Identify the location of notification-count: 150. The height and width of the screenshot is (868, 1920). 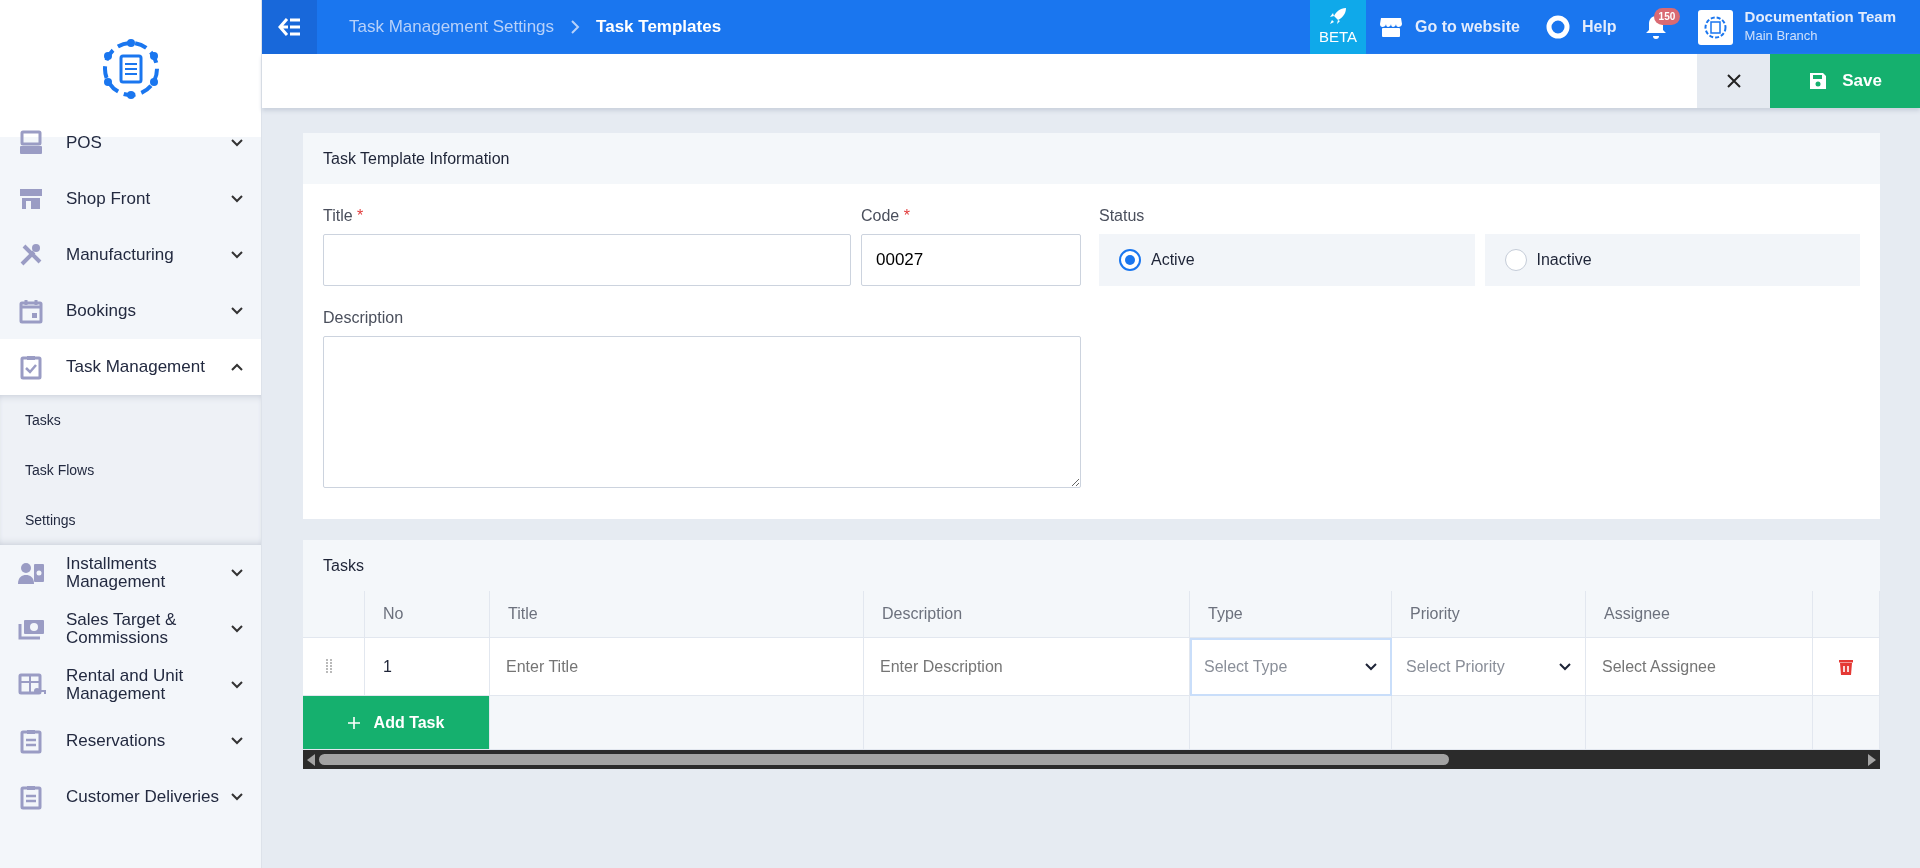
(1667, 16).